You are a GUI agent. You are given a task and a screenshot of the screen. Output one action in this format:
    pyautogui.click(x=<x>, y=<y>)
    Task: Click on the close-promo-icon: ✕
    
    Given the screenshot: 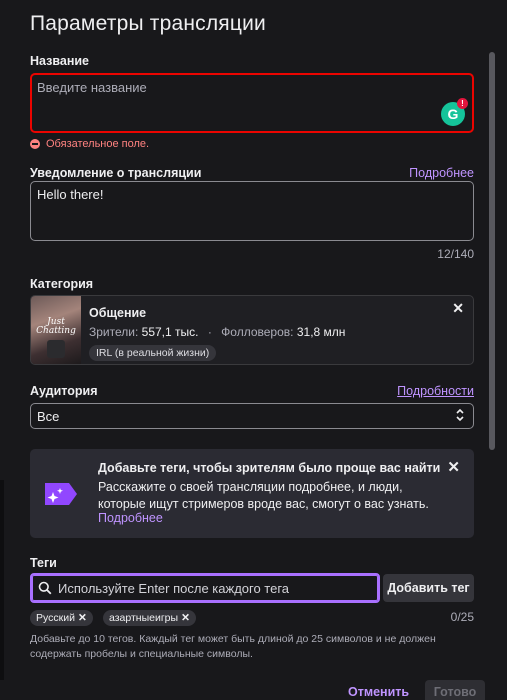 What is the action you would take?
    pyautogui.click(x=453, y=467)
    